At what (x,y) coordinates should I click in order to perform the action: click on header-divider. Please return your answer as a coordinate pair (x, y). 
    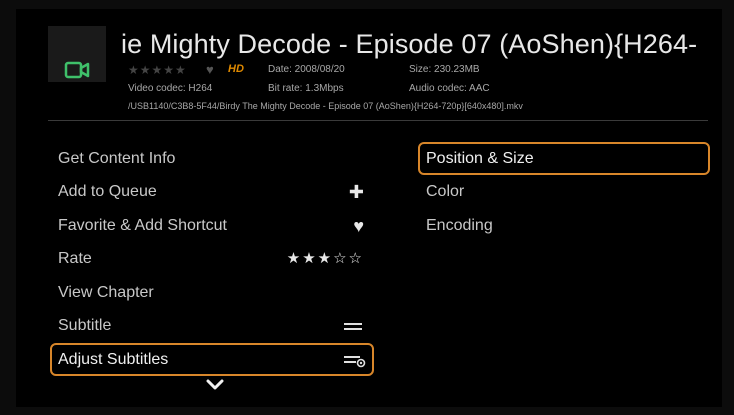
    Looking at the image, I should click on (378, 120).